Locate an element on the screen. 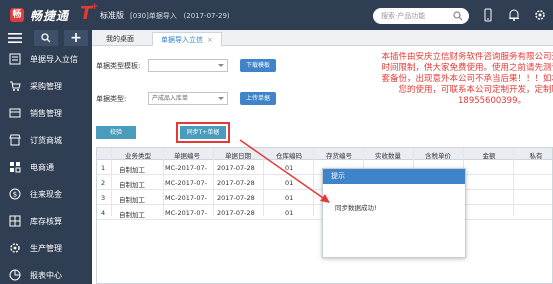  sidebar-item-sales: 销售管理 is located at coordinates (46, 113).